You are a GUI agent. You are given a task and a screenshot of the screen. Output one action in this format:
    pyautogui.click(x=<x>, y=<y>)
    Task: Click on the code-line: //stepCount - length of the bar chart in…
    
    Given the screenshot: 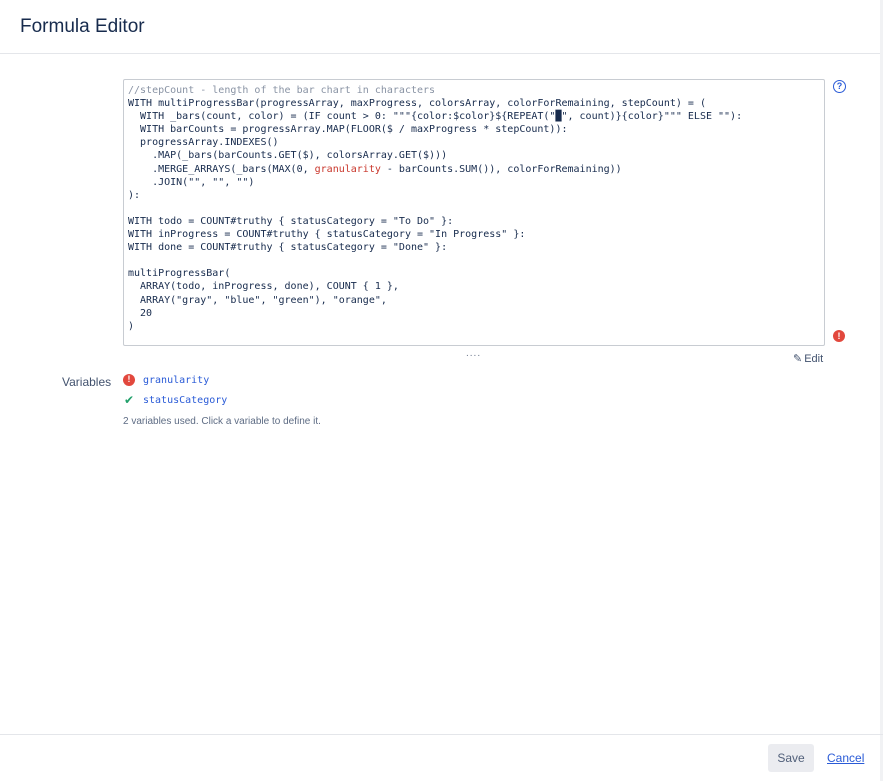 What is the action you would take?
    pyautogui.click(x=474, y=90)
    